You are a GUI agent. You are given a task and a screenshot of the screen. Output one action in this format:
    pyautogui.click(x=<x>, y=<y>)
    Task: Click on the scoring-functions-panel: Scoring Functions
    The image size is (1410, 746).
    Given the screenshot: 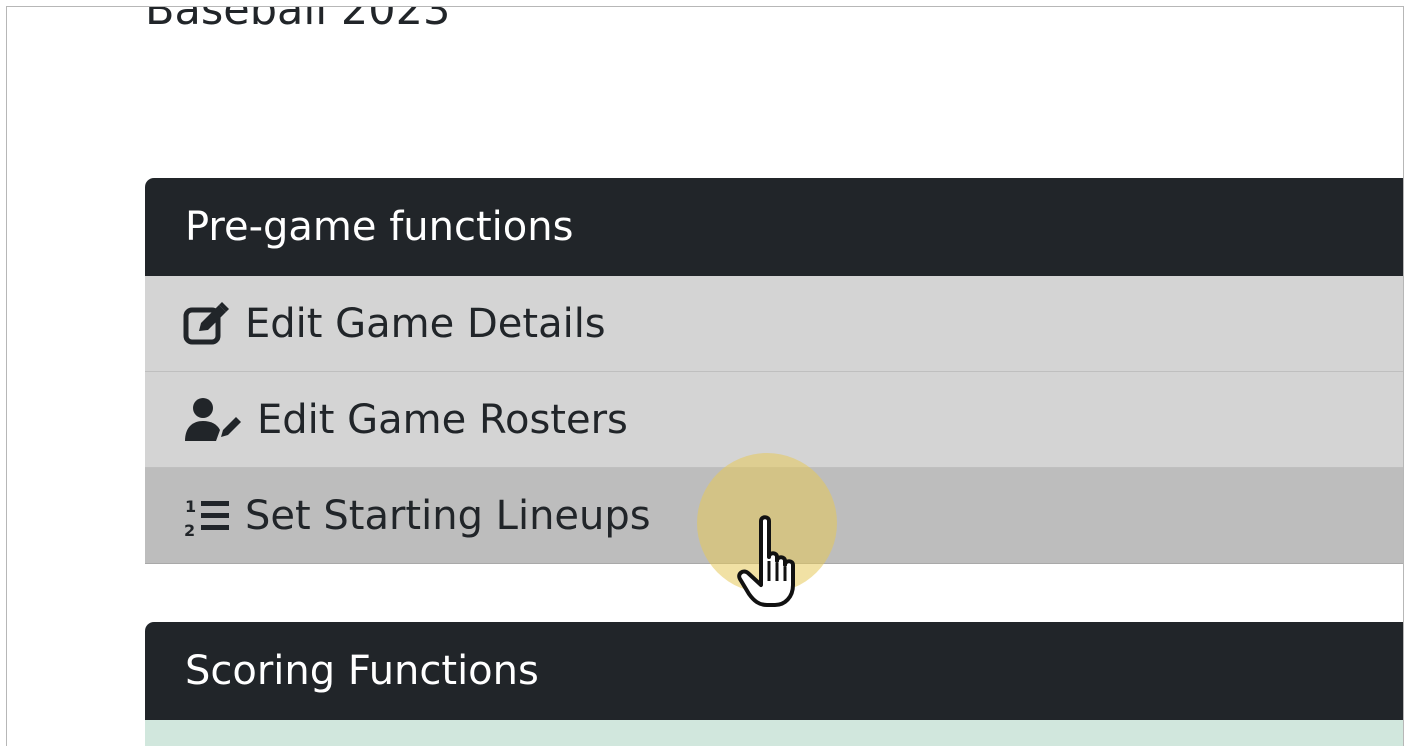 What is the action you would take?
    pyautogui.click(x=774, y=684)
    